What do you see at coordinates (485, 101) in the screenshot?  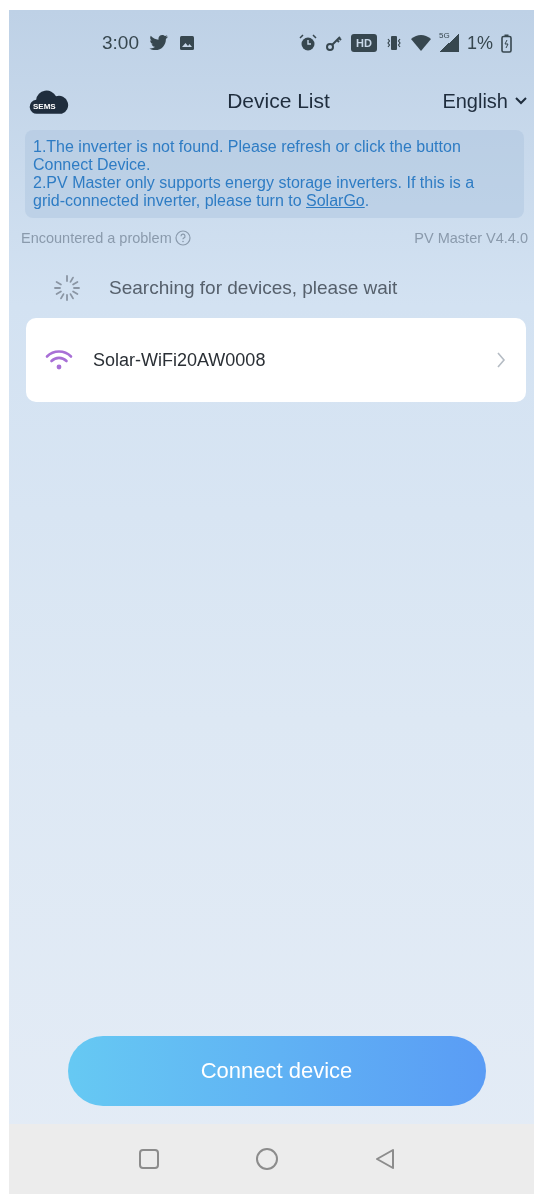 I see `language-selector: English` at bounding box center [485, 101].